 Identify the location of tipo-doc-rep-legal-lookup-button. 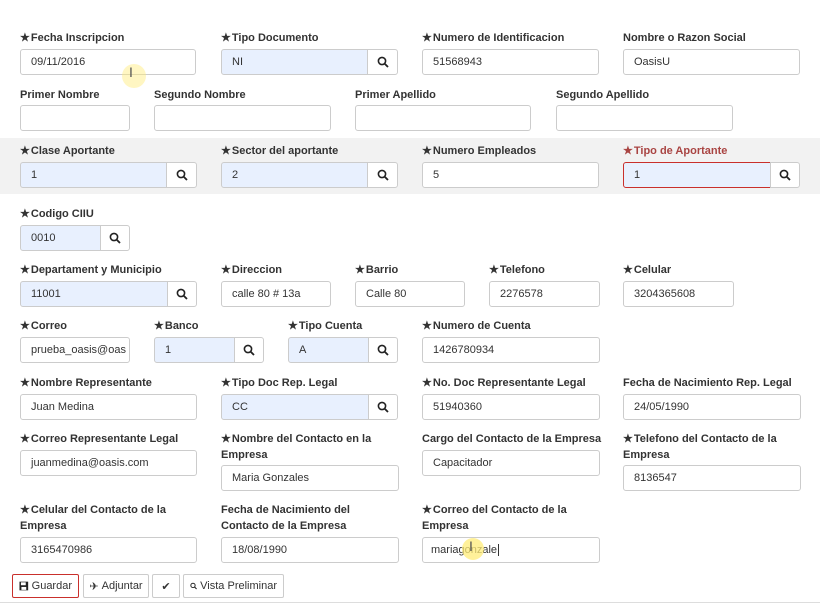
(383, 407).